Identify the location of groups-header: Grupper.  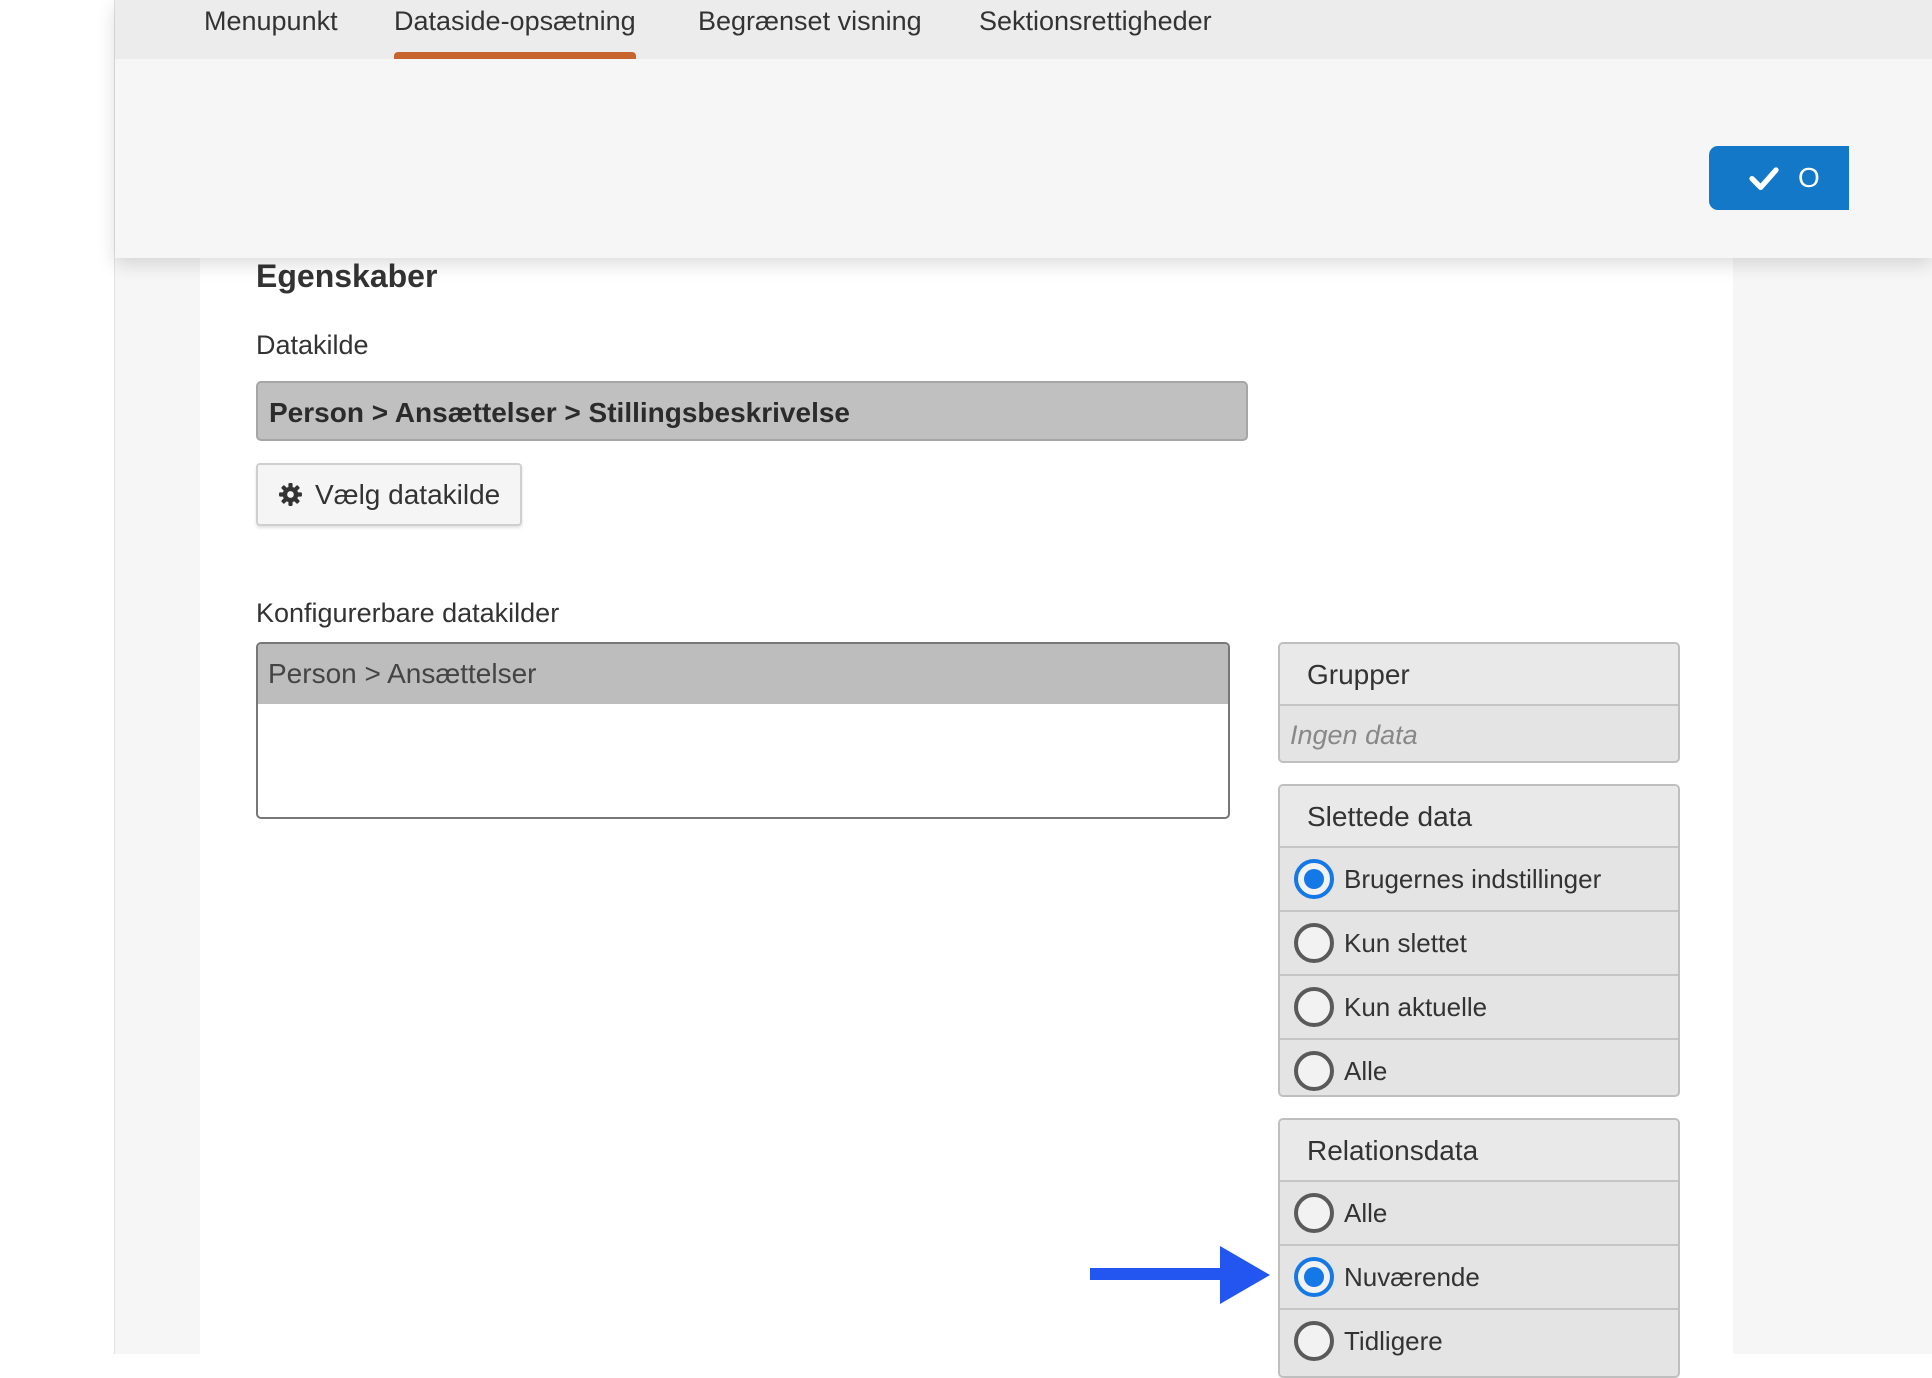
(1479, 675).